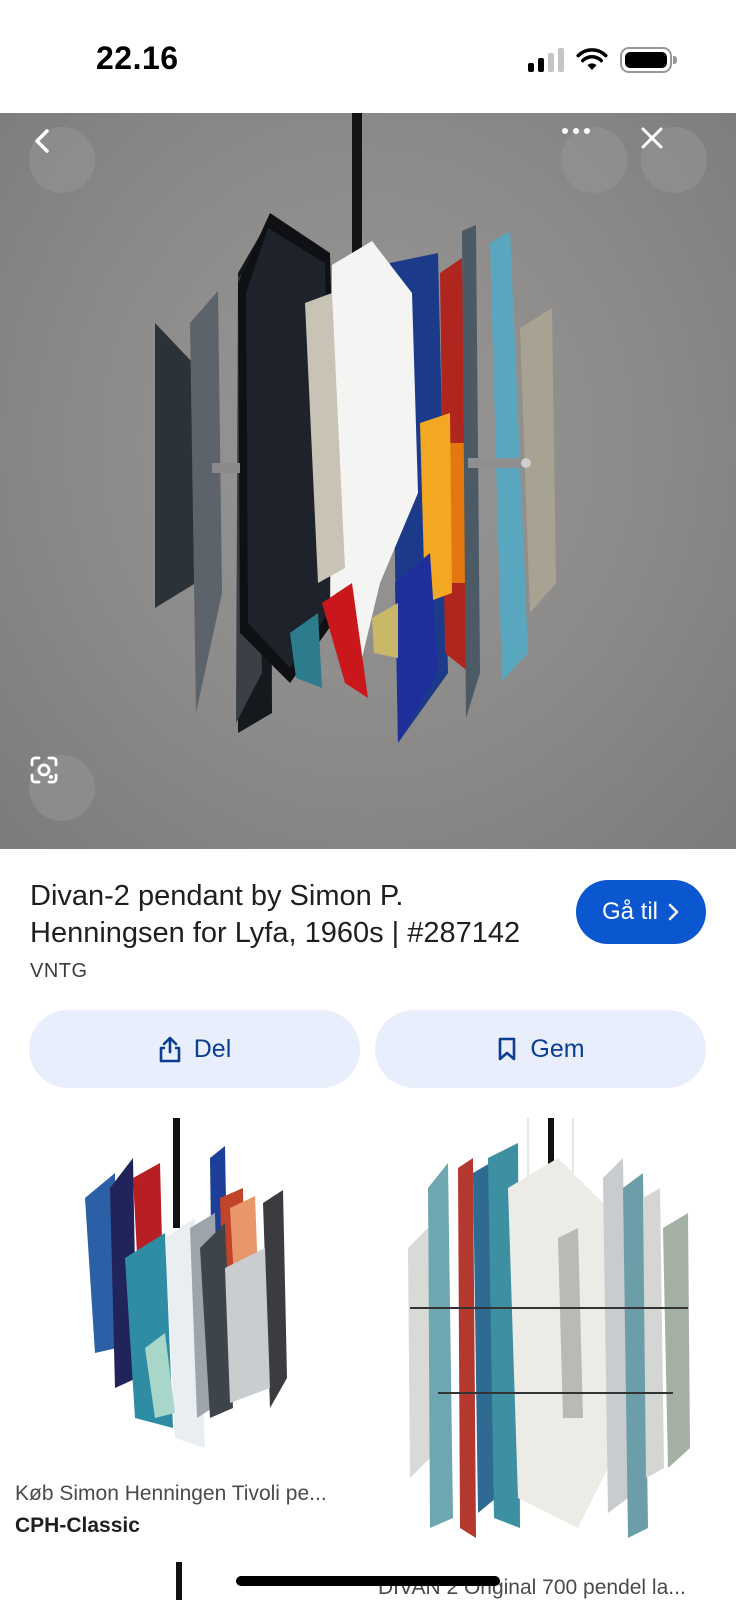 This screenshot has width=736, height=1600. What do you see at coordinates (137, 58) in the screenshot?
I see `status-time: 22.16` at bounding box center [137, 58].